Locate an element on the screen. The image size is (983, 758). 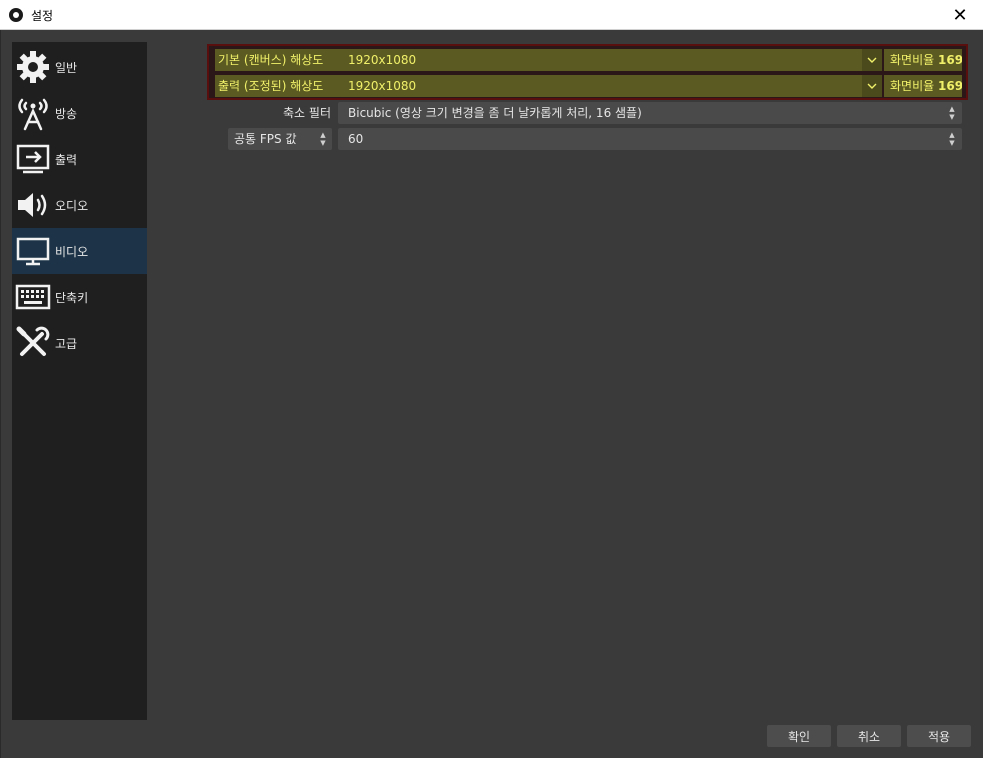
window-title: 설정 is located at coordinates (42, 16).